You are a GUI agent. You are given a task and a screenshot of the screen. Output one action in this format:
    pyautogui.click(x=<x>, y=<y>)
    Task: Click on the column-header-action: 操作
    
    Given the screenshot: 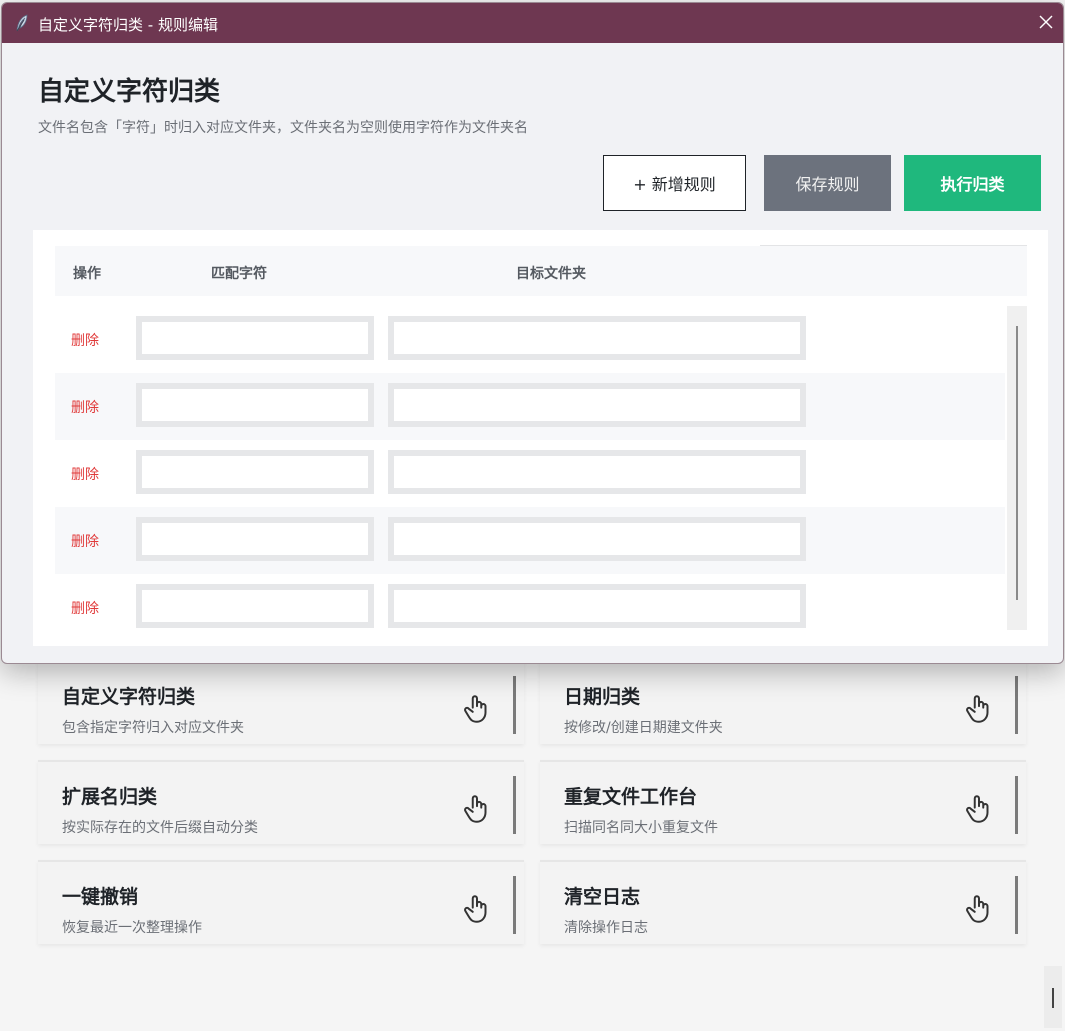 What is the action you would take?
    pyautogui.click(x=87, y=274)
    